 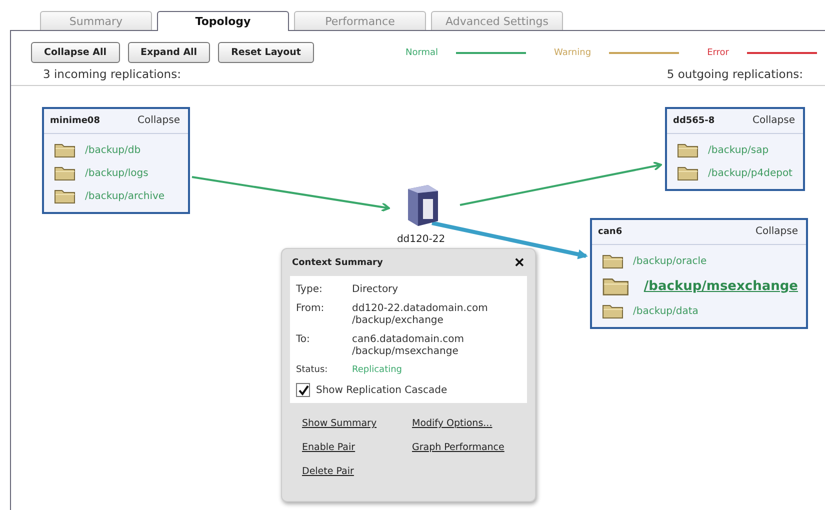 I want to click on action-link: Delete Pair, so click(x=328, y=471).